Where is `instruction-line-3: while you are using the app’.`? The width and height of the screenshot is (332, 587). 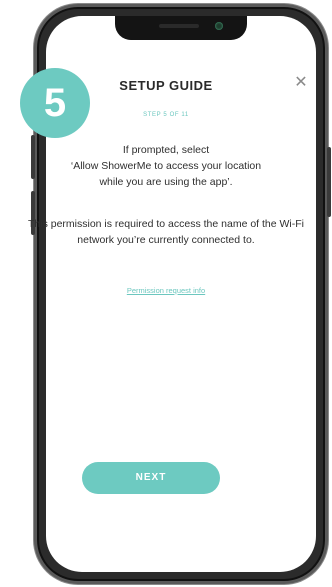 instruction-line-3: while you are using the app’. is located at coordinates (166, 182).